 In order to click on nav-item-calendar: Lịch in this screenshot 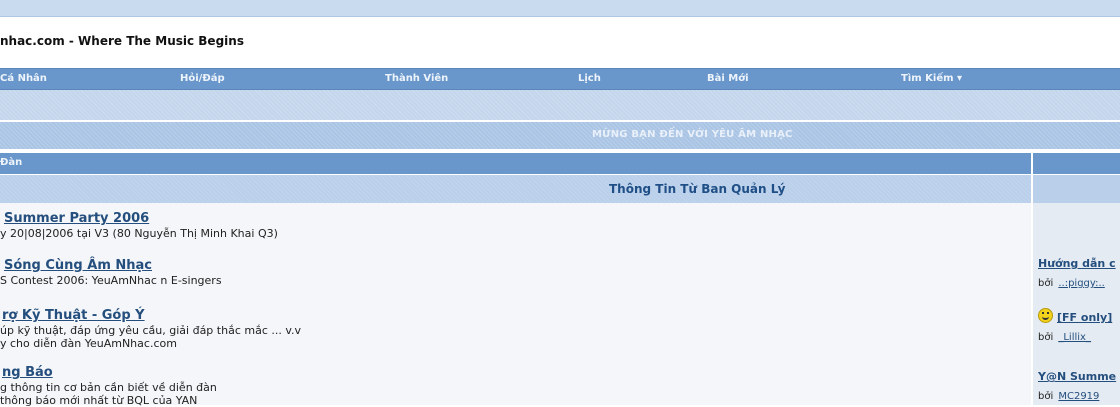, I will do `click(589, 78)`.